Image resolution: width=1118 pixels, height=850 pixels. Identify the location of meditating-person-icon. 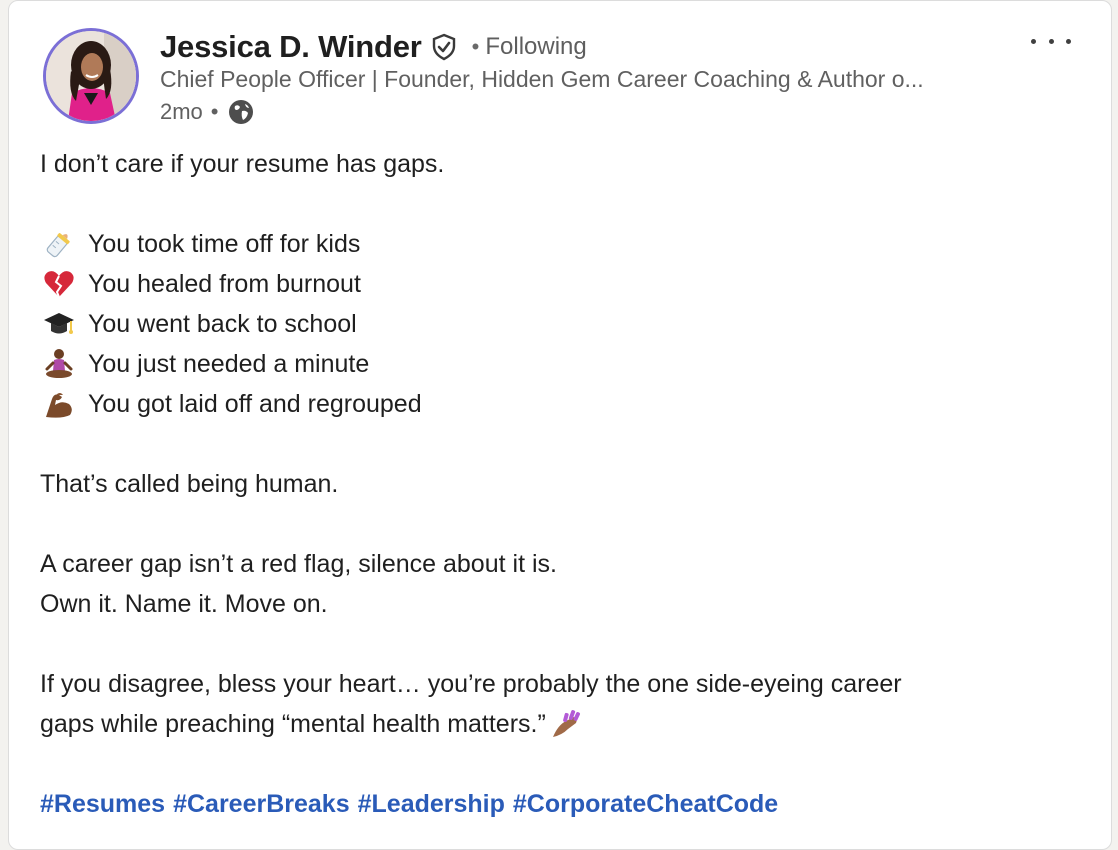
(59, 364).